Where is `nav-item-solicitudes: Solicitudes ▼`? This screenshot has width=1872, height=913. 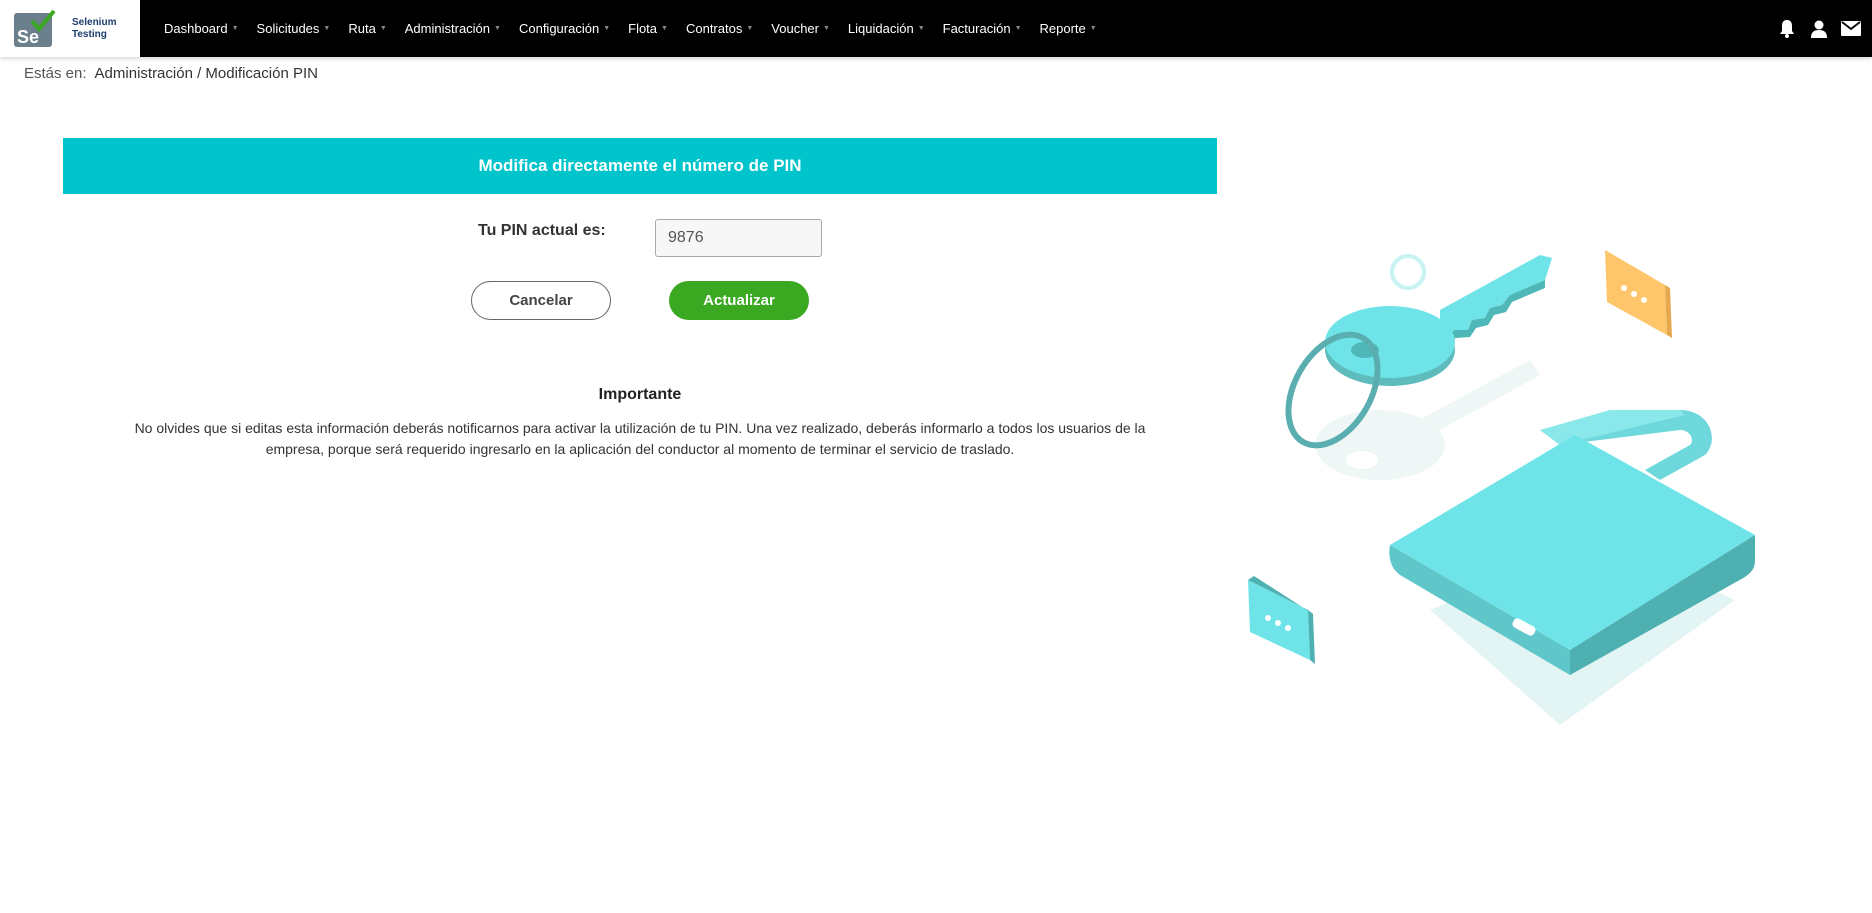
nav-item-solicitudes: Solicitudes ▼ is located at coordinates (294, 28).